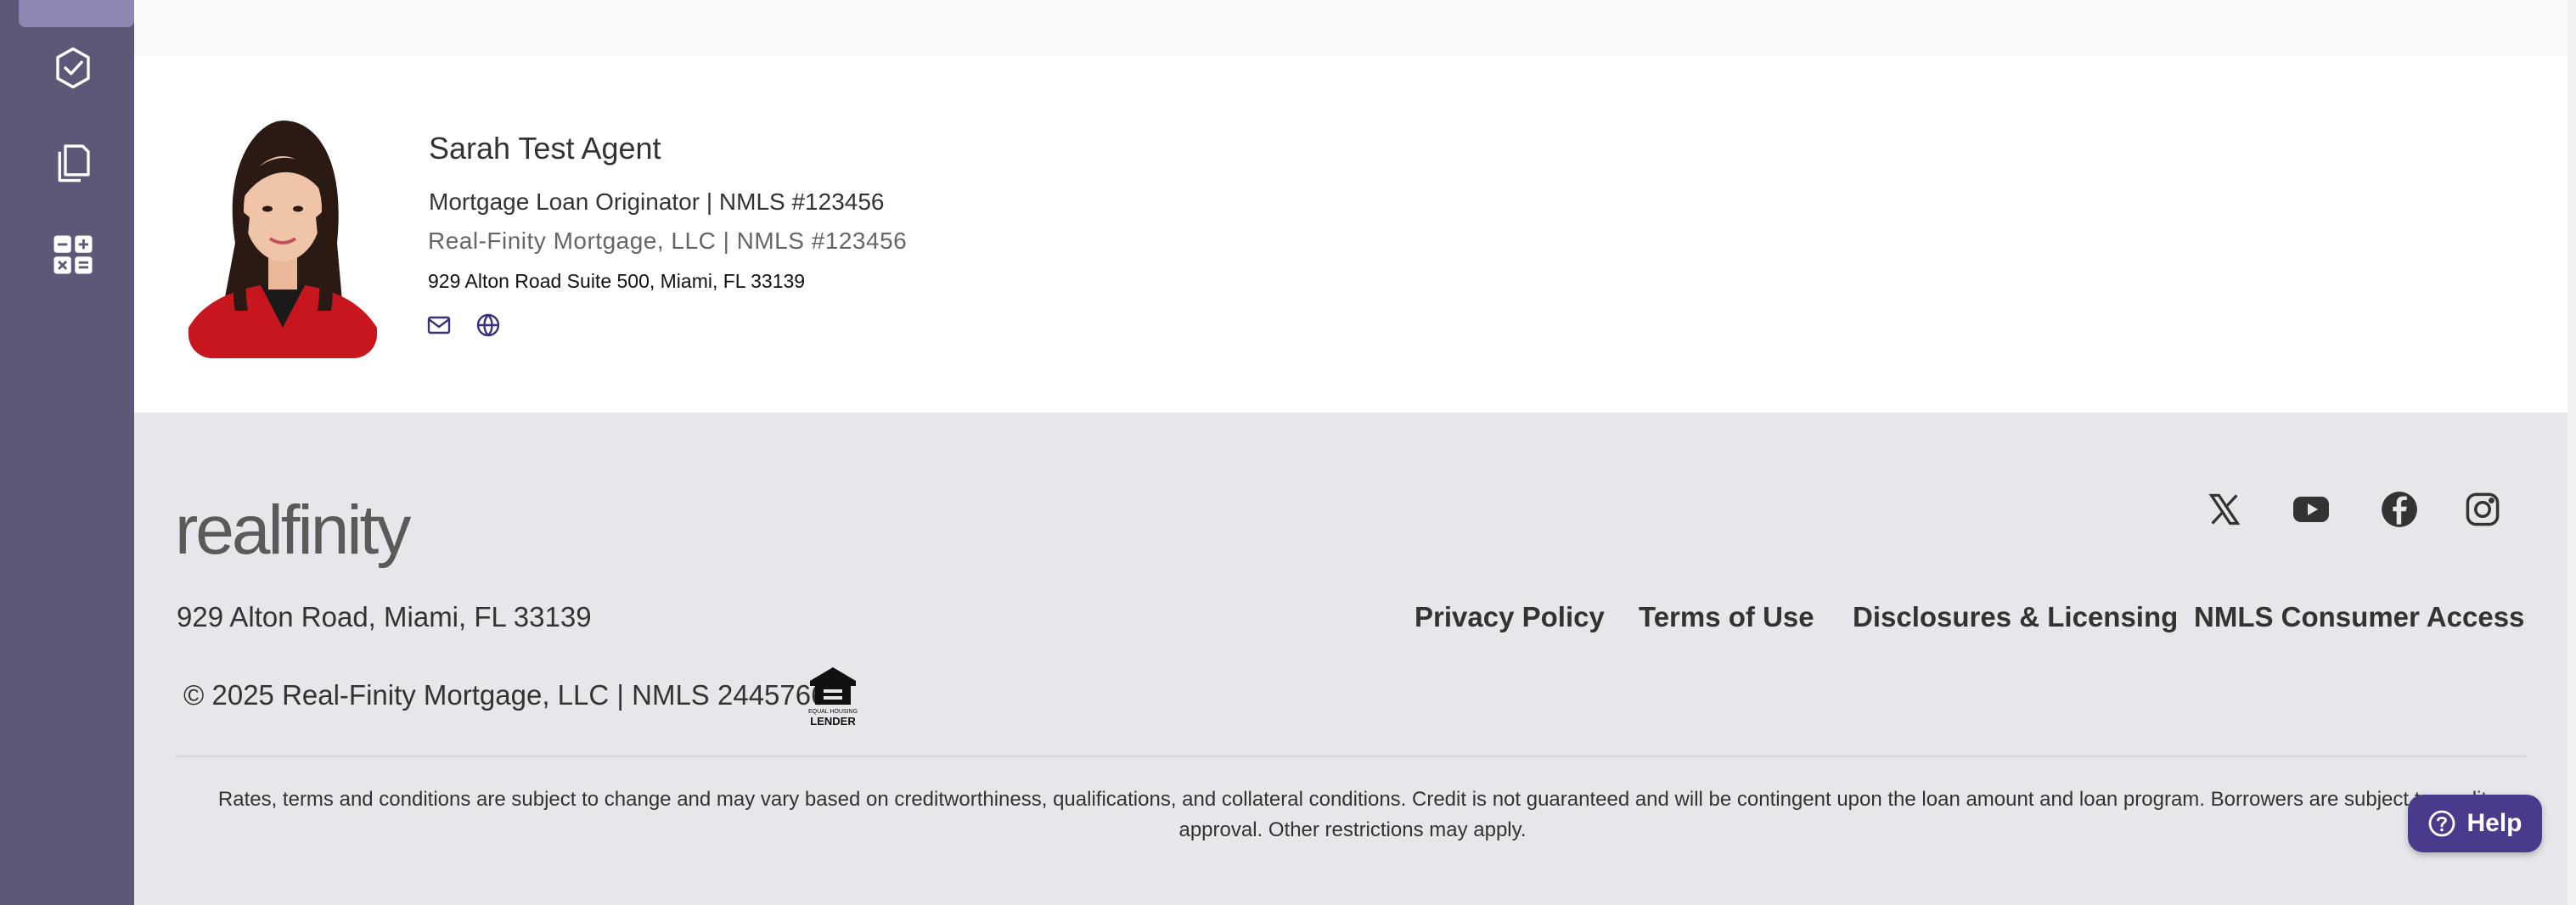 This screenshot has height=905, width=2576. Describe the element at coordinates (1510, 617) in the screenshot. I see `privacy-policy-link: Privacy Policy` at that location.